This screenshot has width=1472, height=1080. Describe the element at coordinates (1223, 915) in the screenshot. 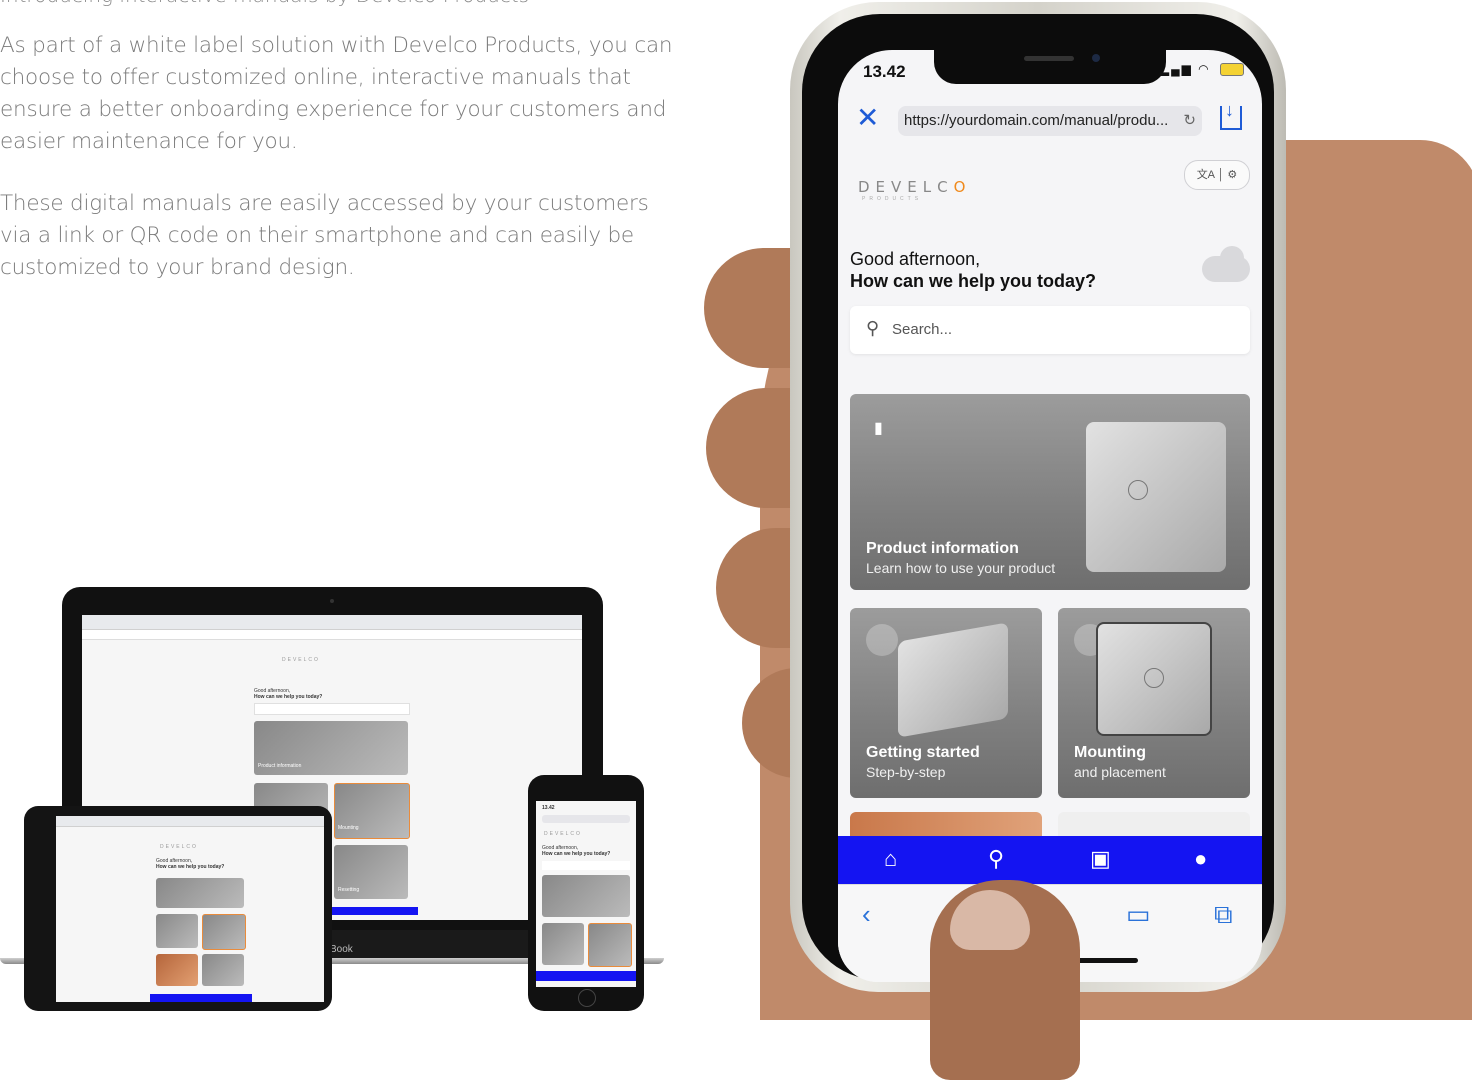

I see `tabs-icon: ⧉` at that location.